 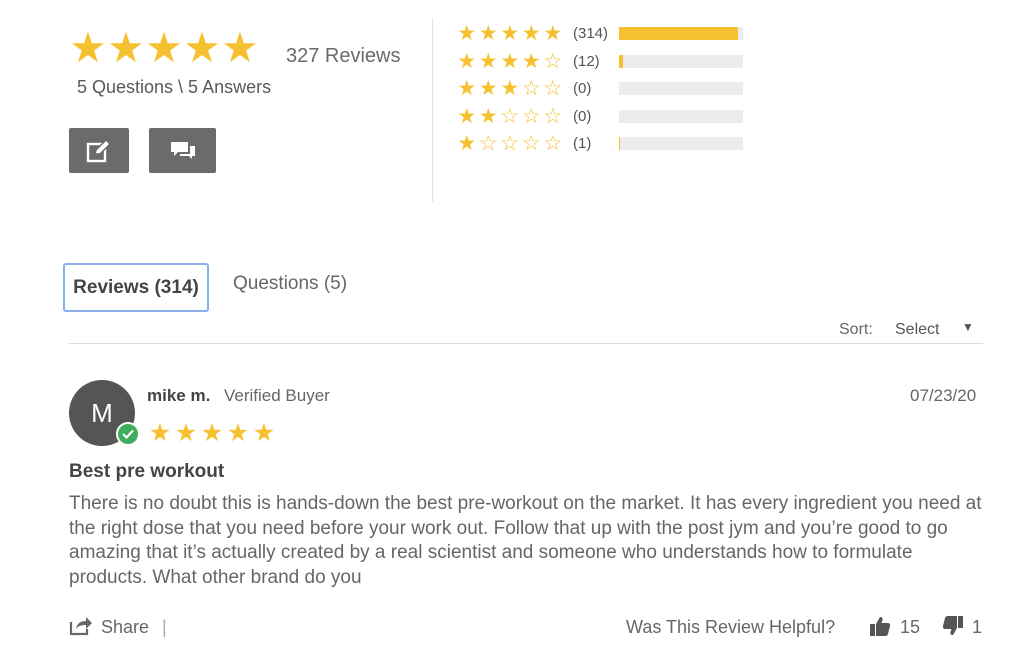 What do you see at coordinates (943, 395) in the screenshot?
I see `review-date: 07/23/20` at bounding box center [943, 395].